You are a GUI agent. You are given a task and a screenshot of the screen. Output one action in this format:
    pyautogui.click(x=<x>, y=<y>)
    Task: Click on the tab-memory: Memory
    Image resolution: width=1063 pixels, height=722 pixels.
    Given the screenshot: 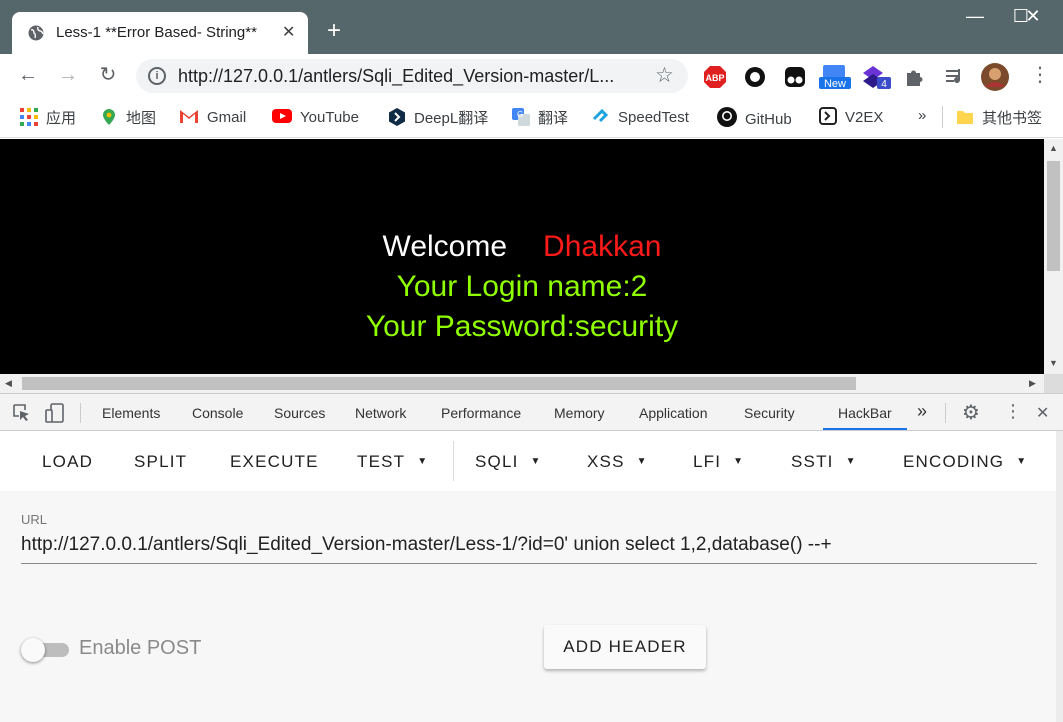 What is the action you would take?
    pyautogui.click(x=579, y=413)
    